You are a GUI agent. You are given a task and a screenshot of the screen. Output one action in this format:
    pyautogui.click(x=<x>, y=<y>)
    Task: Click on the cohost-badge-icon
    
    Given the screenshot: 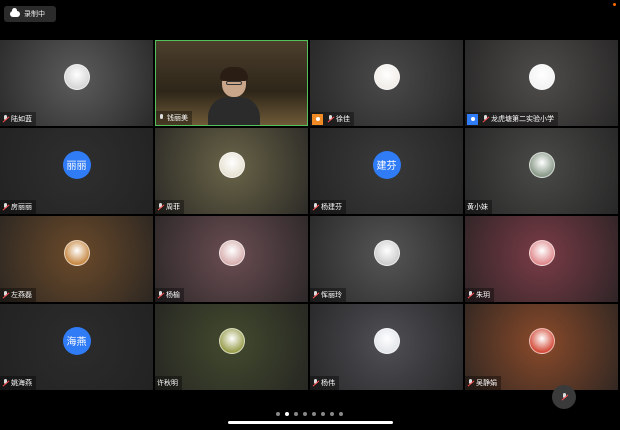 What is the action you would take?
    pyautogui.click(x=472, y=119)
    